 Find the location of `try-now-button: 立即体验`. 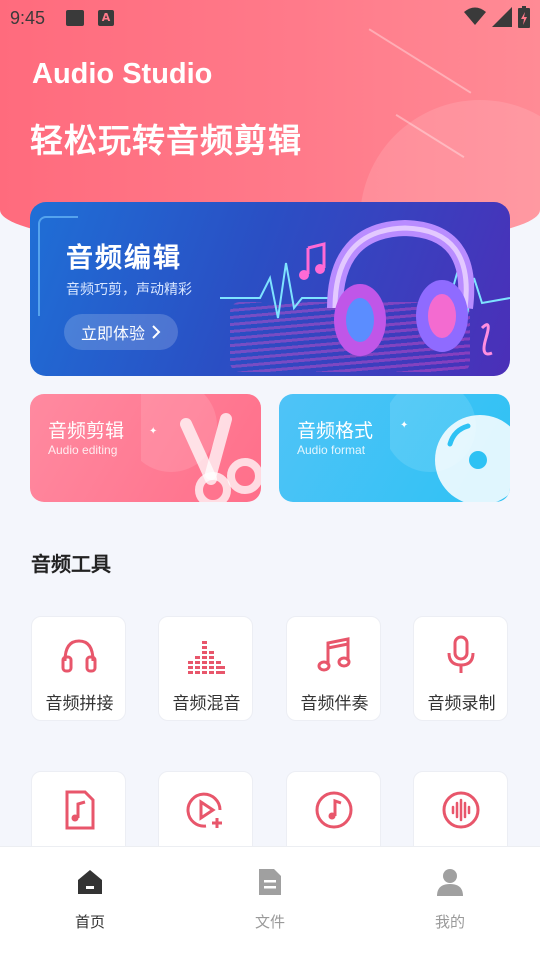

try-now-button: 立即体验 is located at coordinates (121, 332).